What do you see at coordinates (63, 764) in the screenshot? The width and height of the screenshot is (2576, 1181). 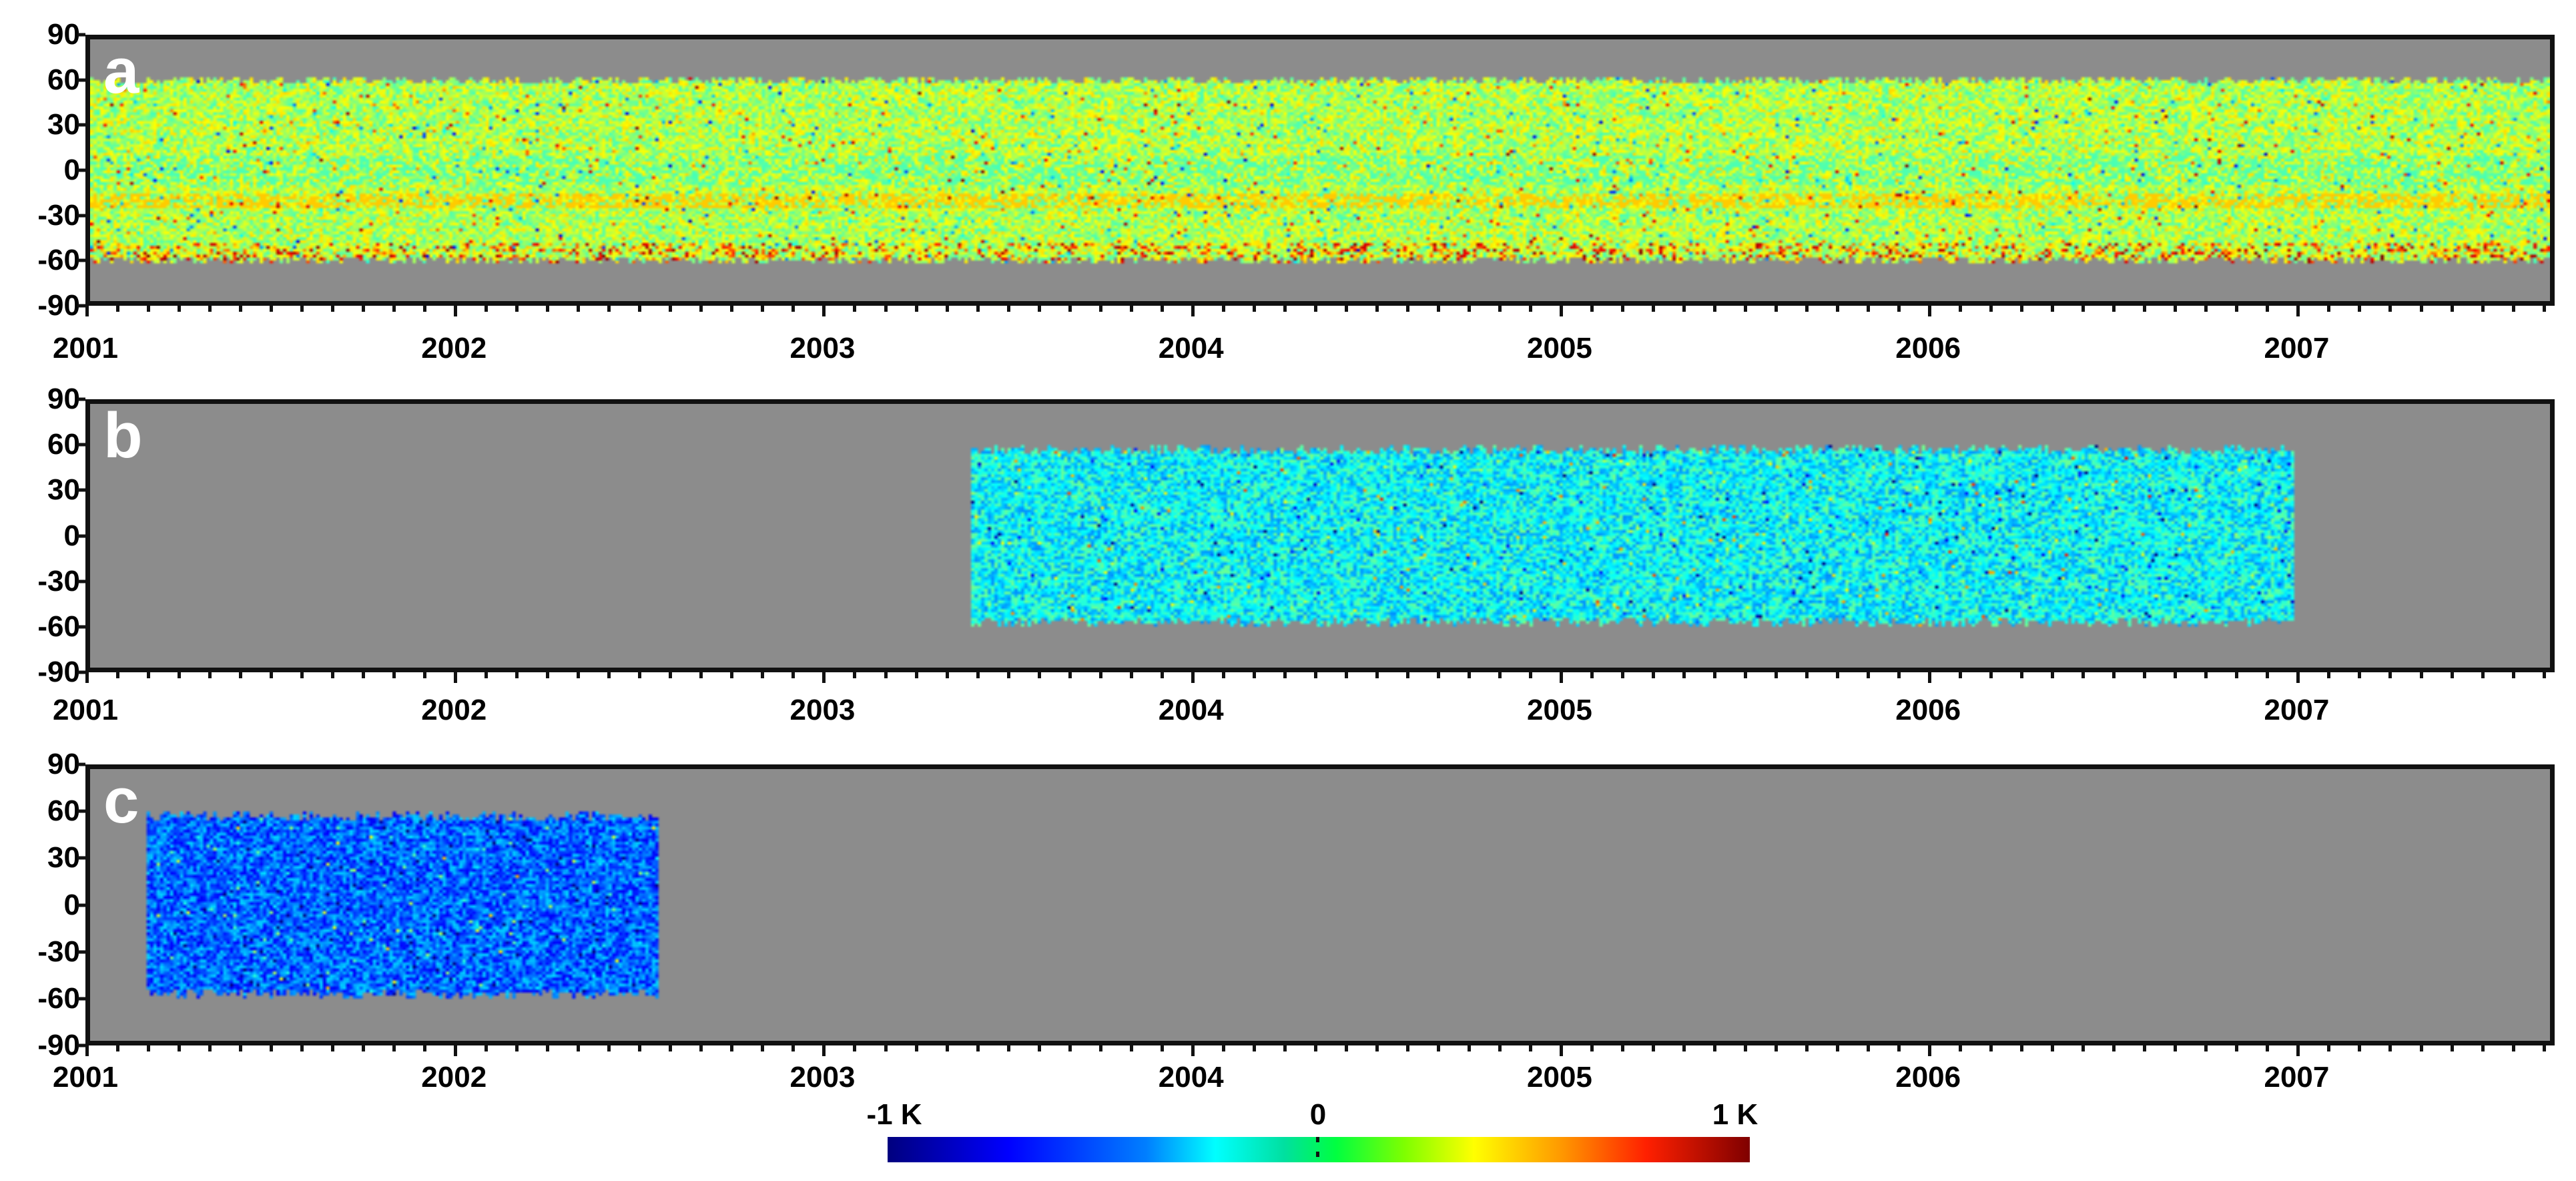 I see `y-tick-label: 90` at bounding box center [63, 764].